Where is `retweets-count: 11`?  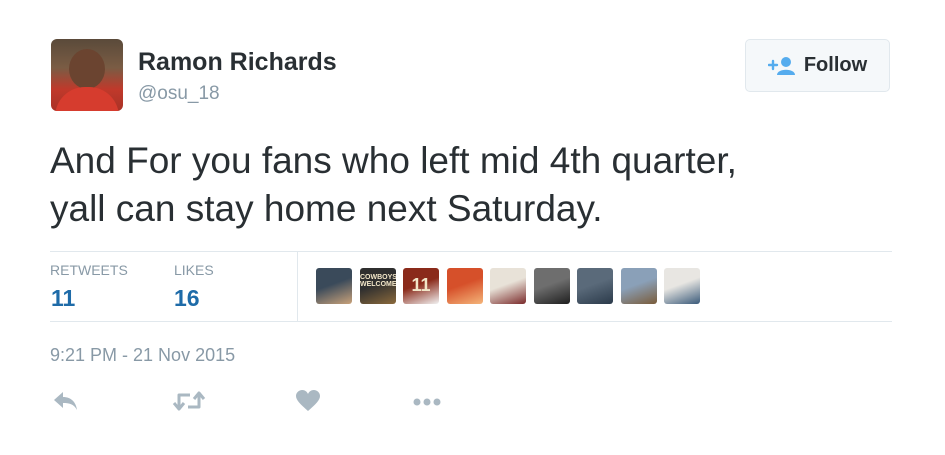
retweets-count: 11 is located at coordinates (63, 298).